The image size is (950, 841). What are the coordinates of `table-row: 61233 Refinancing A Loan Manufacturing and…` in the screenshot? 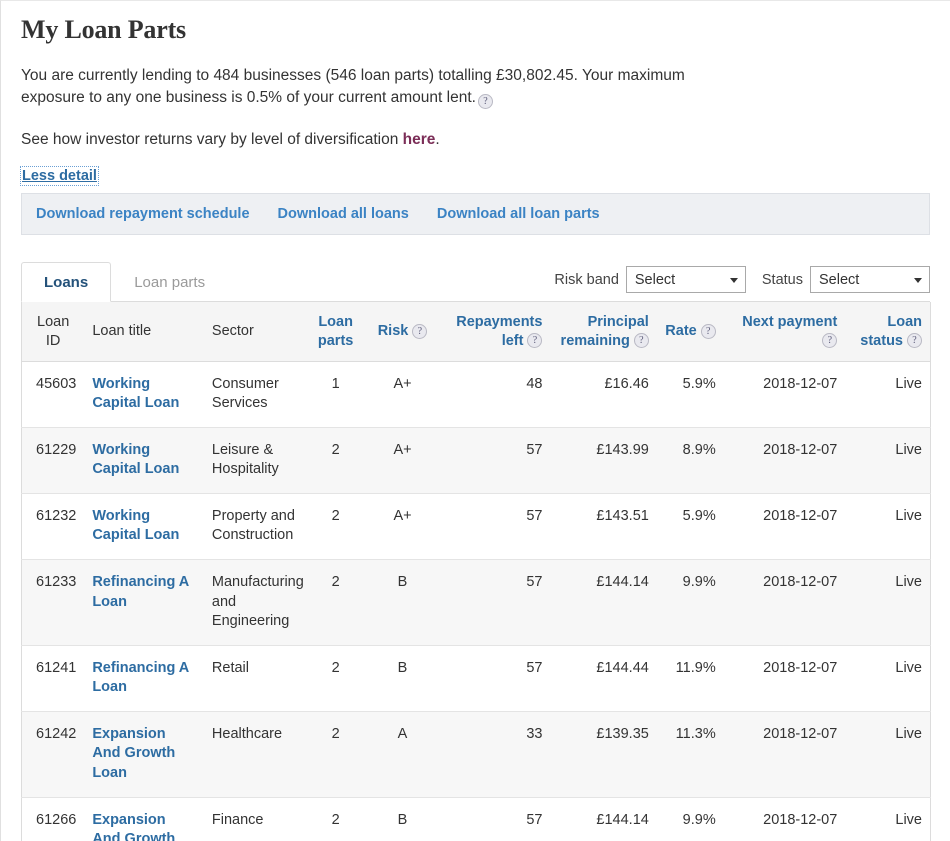 It's located at (476, 602).